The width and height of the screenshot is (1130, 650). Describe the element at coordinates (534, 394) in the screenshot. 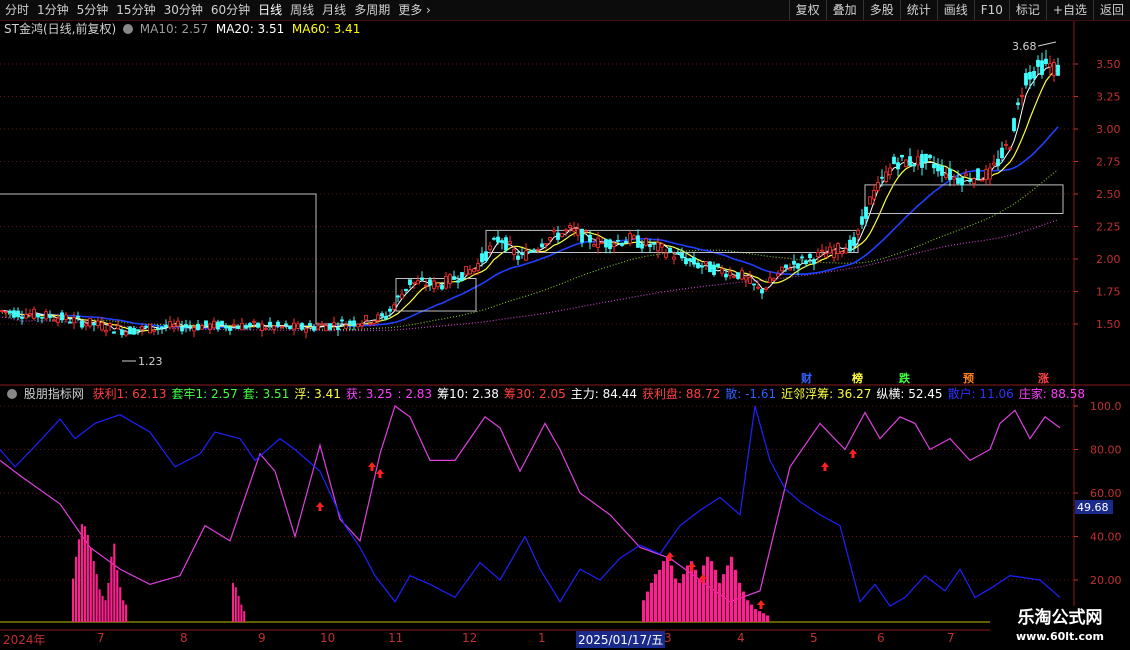

I see `indicator-value-7: 筹30: 2.05` at that location.